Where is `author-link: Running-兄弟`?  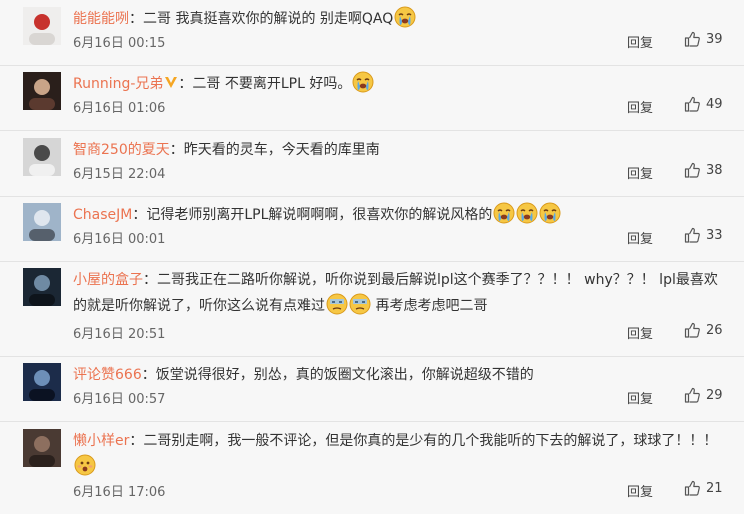
author-link: Running-兄弟 is located at coordinates (118, 84).